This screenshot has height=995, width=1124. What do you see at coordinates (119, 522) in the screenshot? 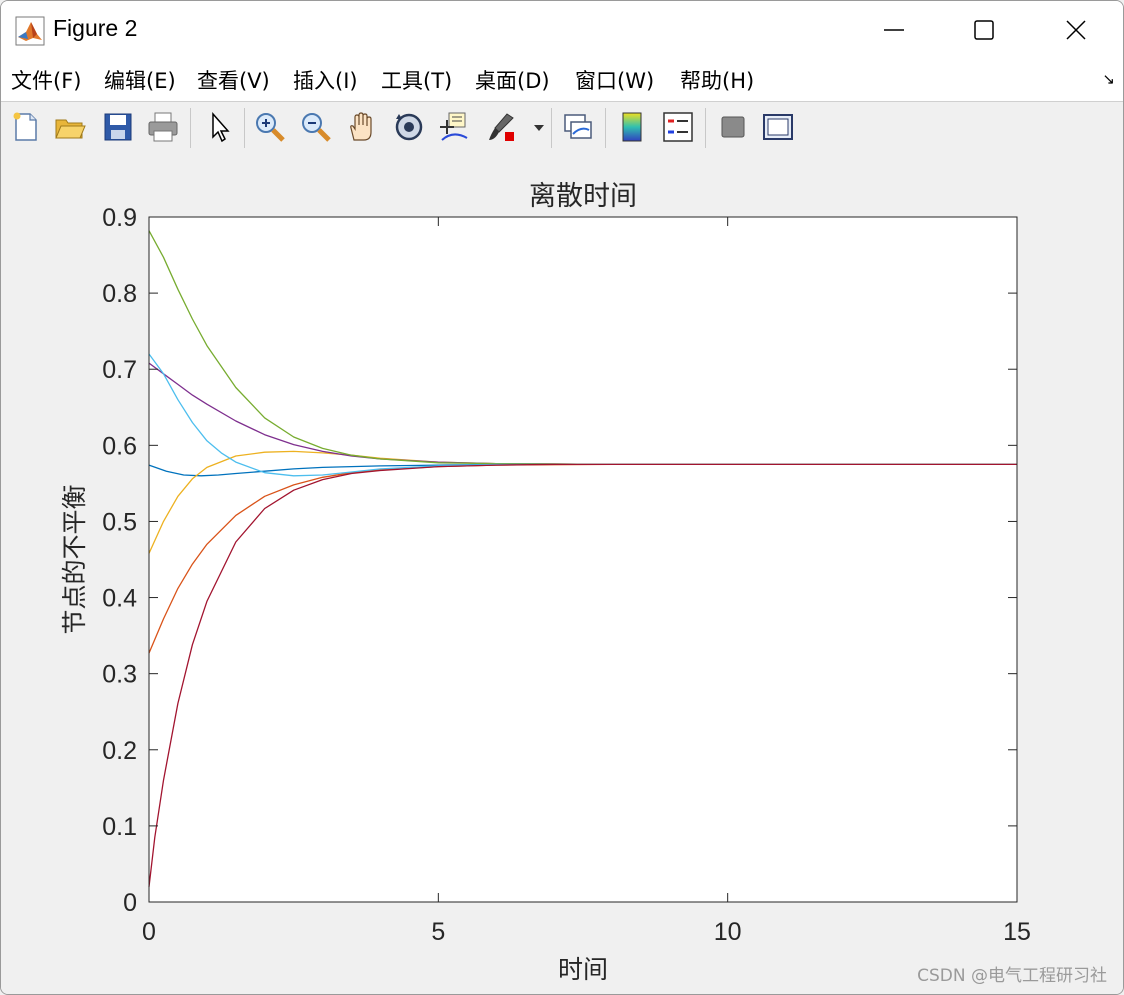
I see `y-tick-label: 0.5` at bounding box center [119, 522].